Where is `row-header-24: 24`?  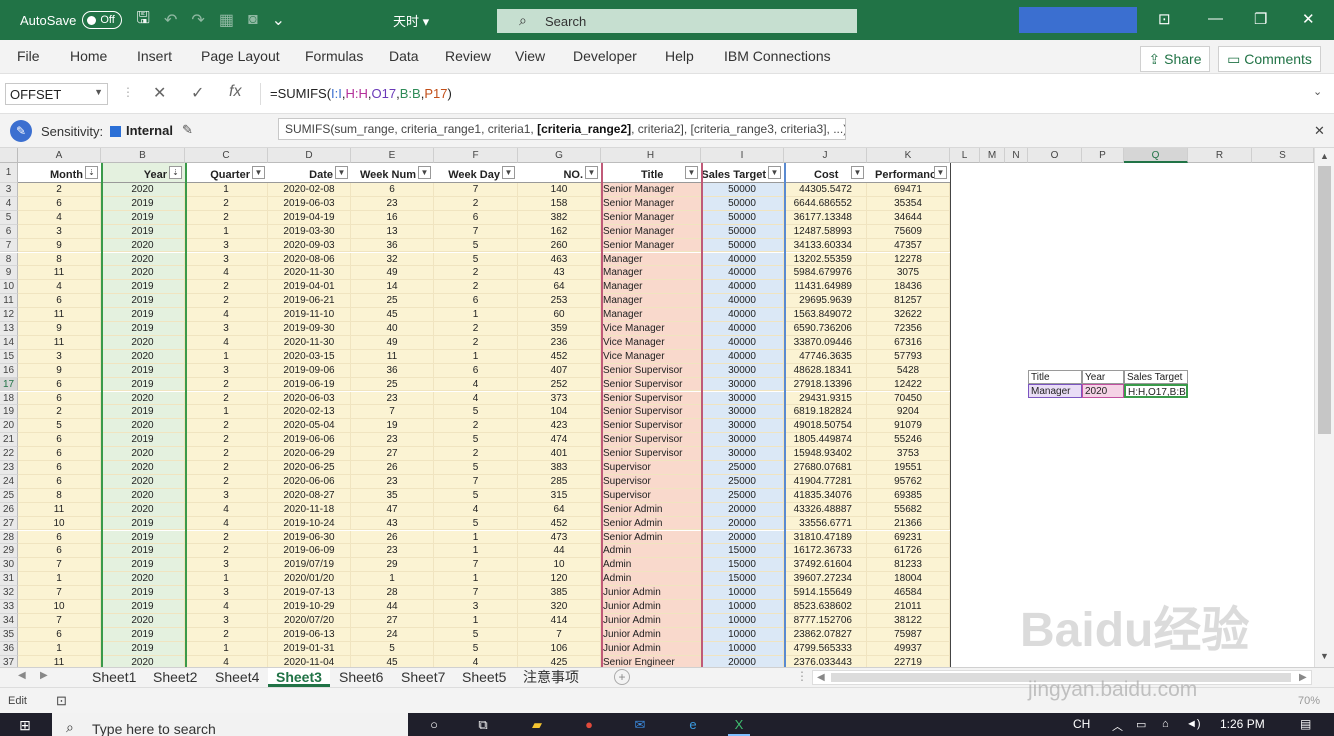 row-header-24: 24 is located at coordinates (9, 481).